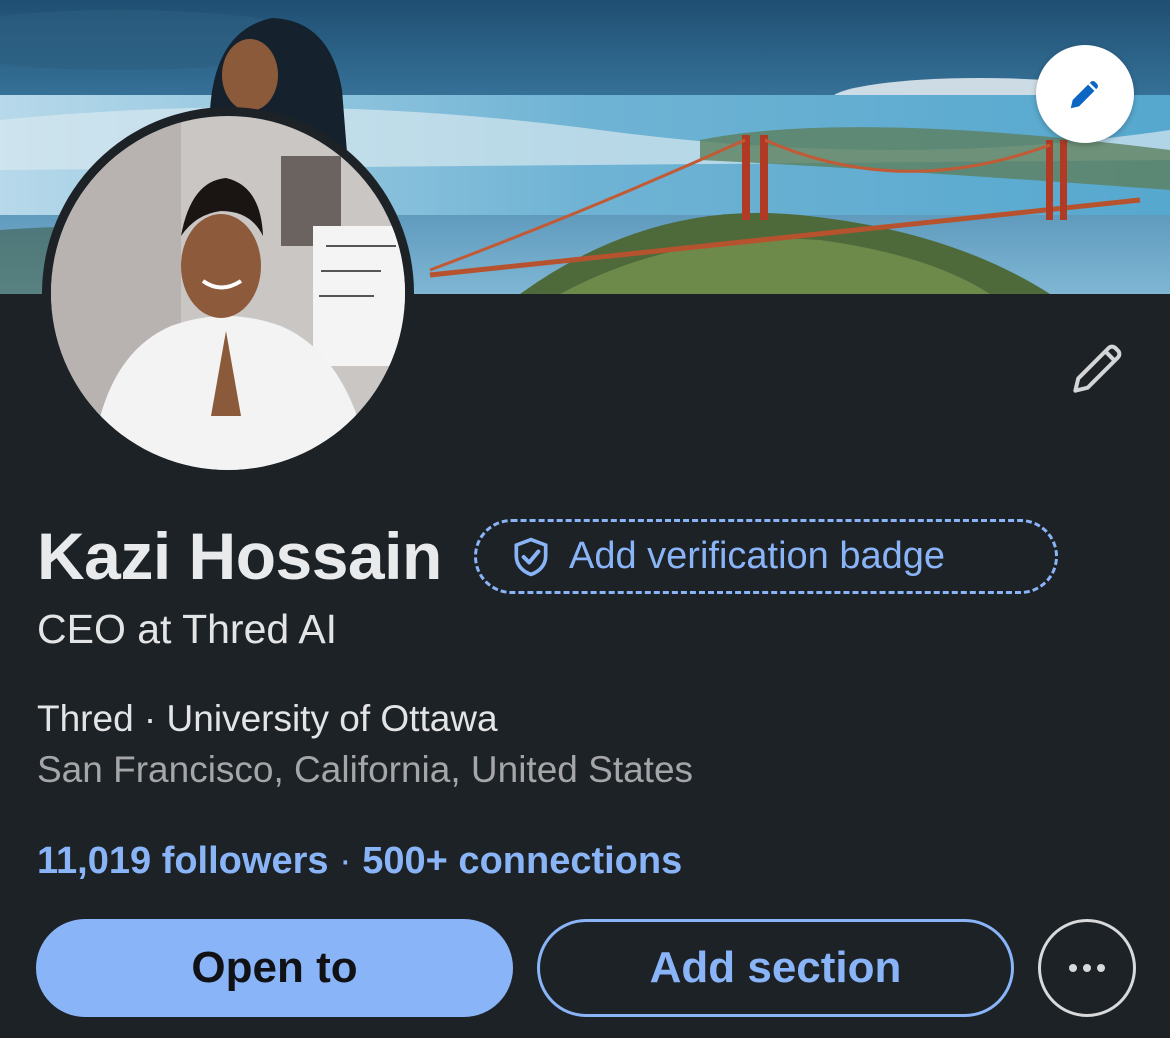 This screenshot has width=1170, height=1038. I want to click on add-section-label: Add section, so click(775, 967).